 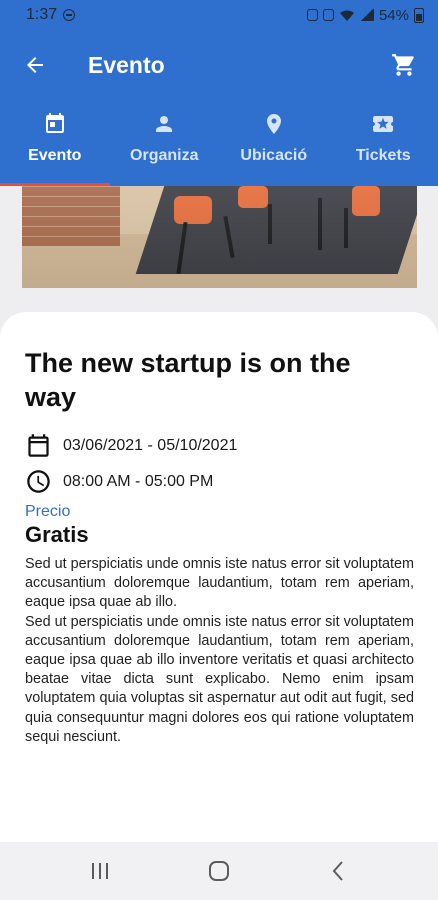 I want to click on tab-evento: Evento, so click(x=55, y=143).